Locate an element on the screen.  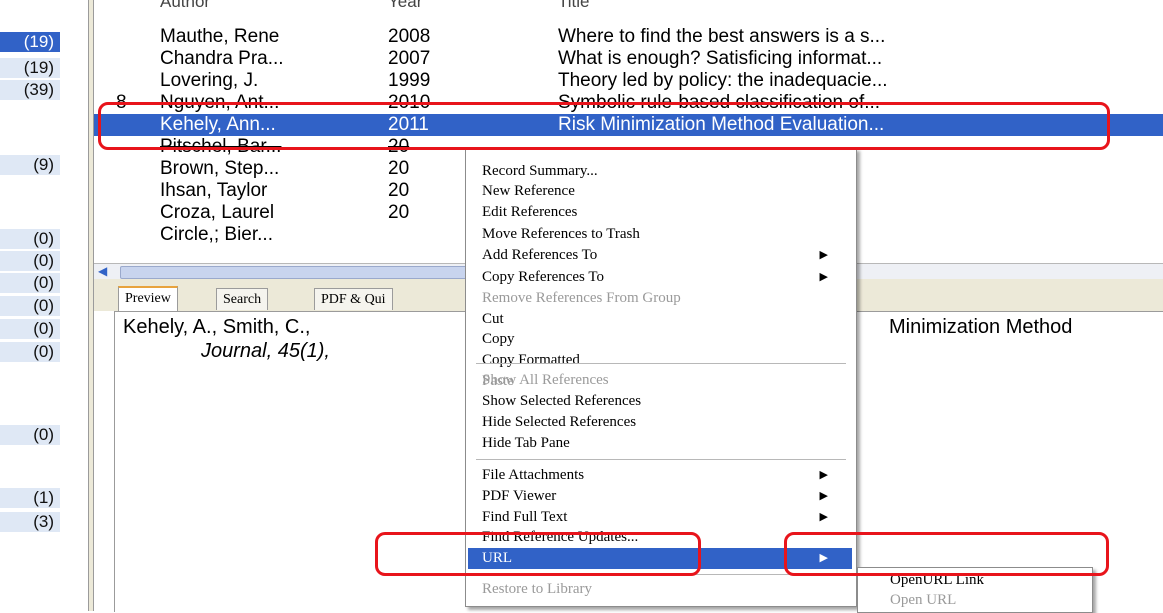
group-count: (39) is located at coordinates (30, 90).